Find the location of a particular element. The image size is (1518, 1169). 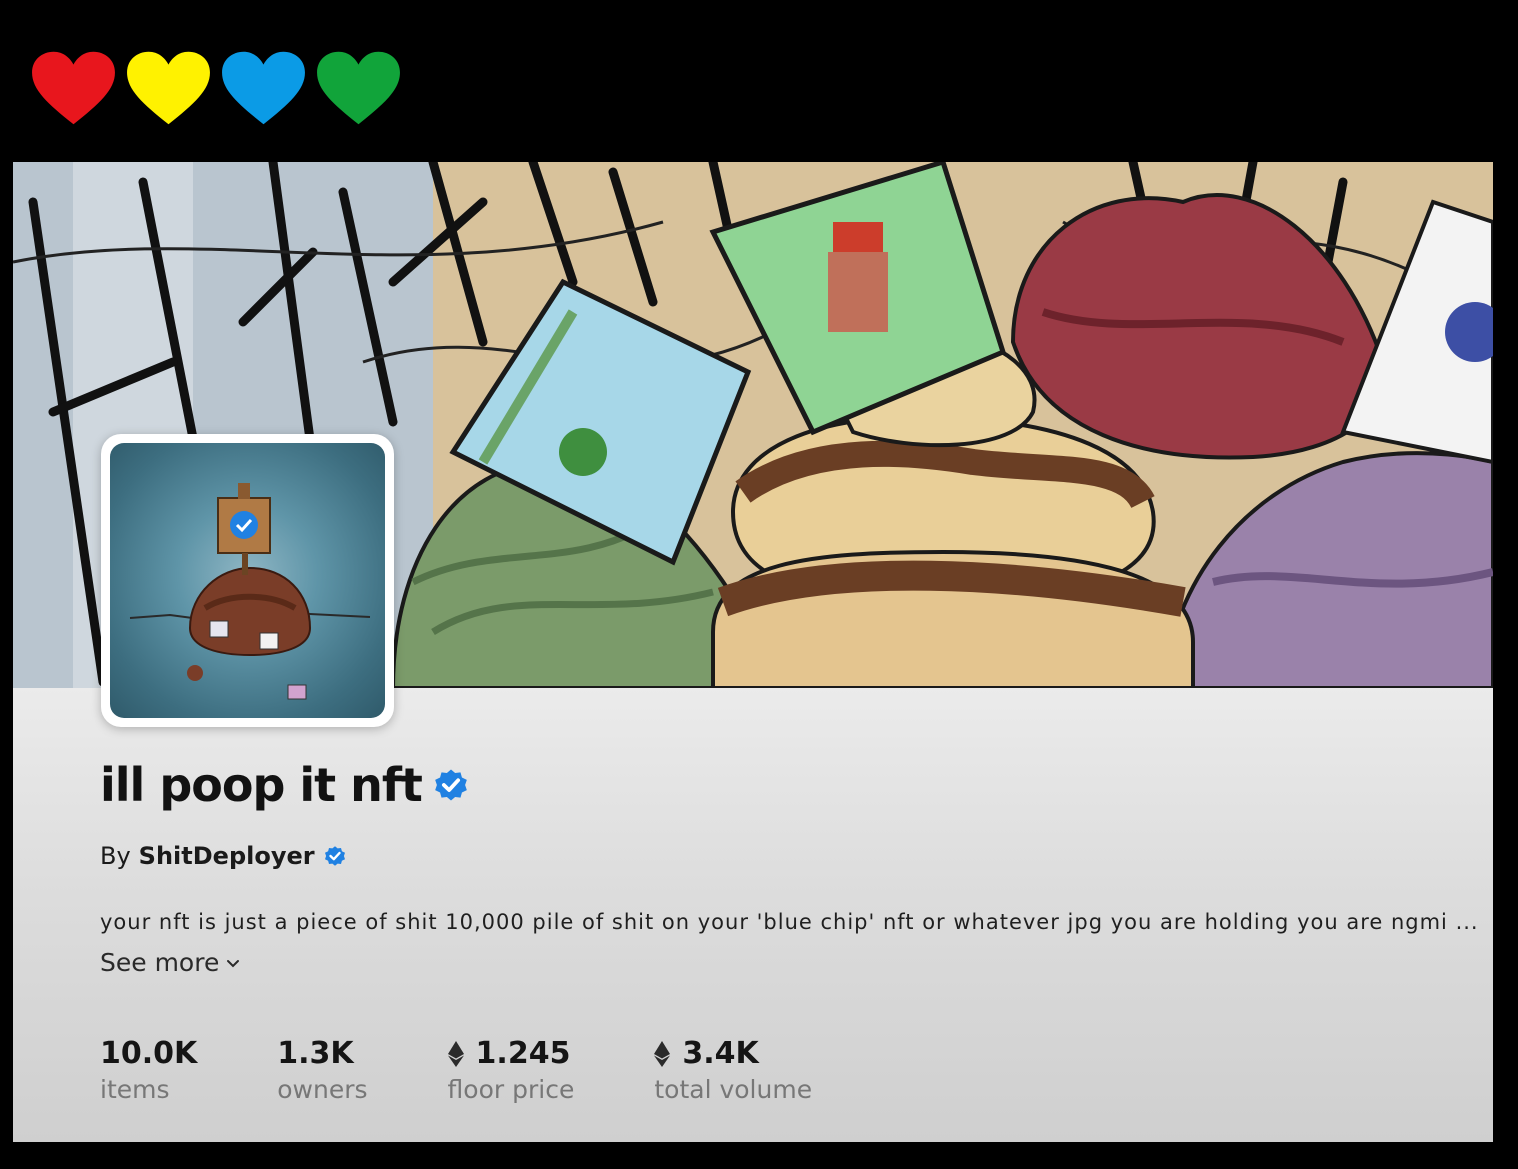

verified-badge-icon is located at coordinates (451, 785).